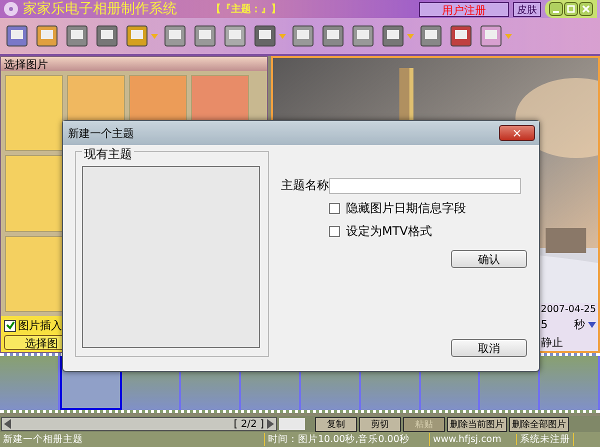 The width and height of the screenshot is (600, 447). I want to click on date-text: 2007-04-25, so click(568, 310).